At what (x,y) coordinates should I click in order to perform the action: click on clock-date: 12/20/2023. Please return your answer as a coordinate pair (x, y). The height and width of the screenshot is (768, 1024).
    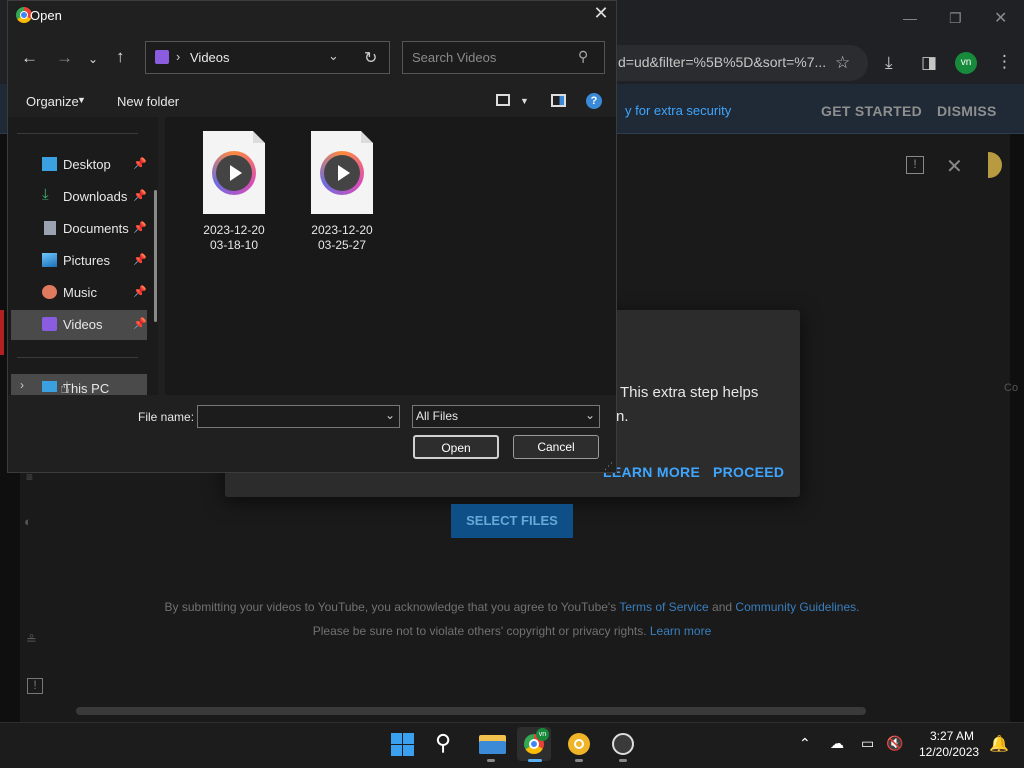
    Looking at the image, I should click on (949, 752).